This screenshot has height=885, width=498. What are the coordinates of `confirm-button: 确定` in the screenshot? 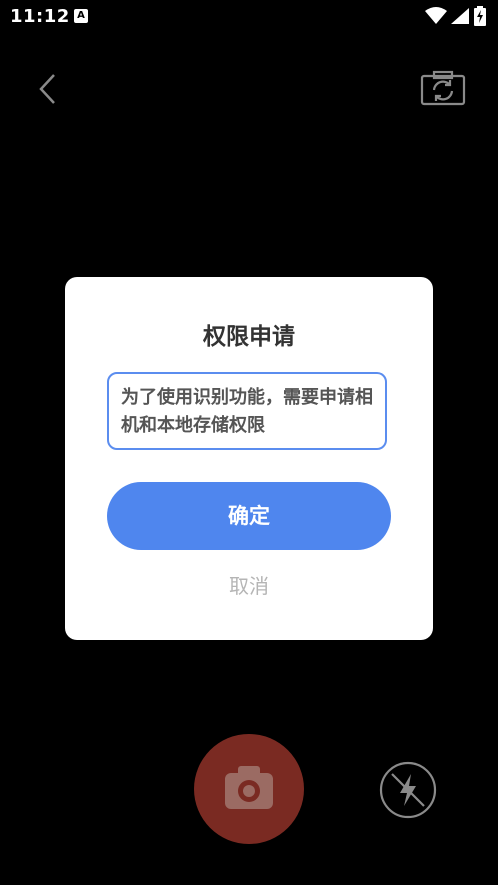 It's located at (249, 516).